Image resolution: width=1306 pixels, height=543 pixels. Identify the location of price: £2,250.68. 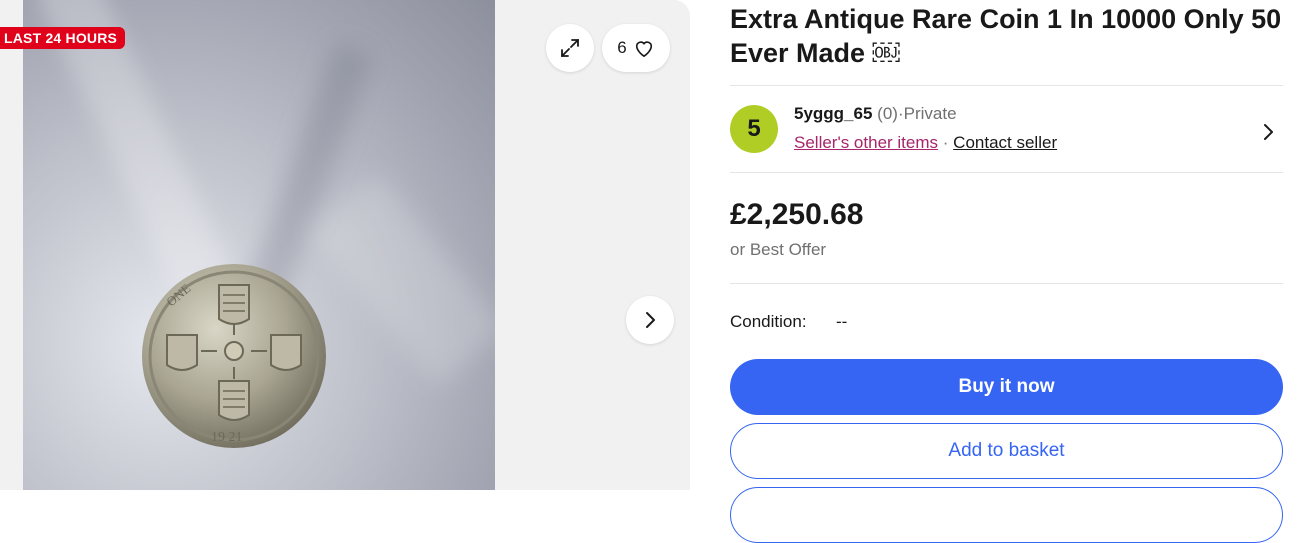
(797, 214).